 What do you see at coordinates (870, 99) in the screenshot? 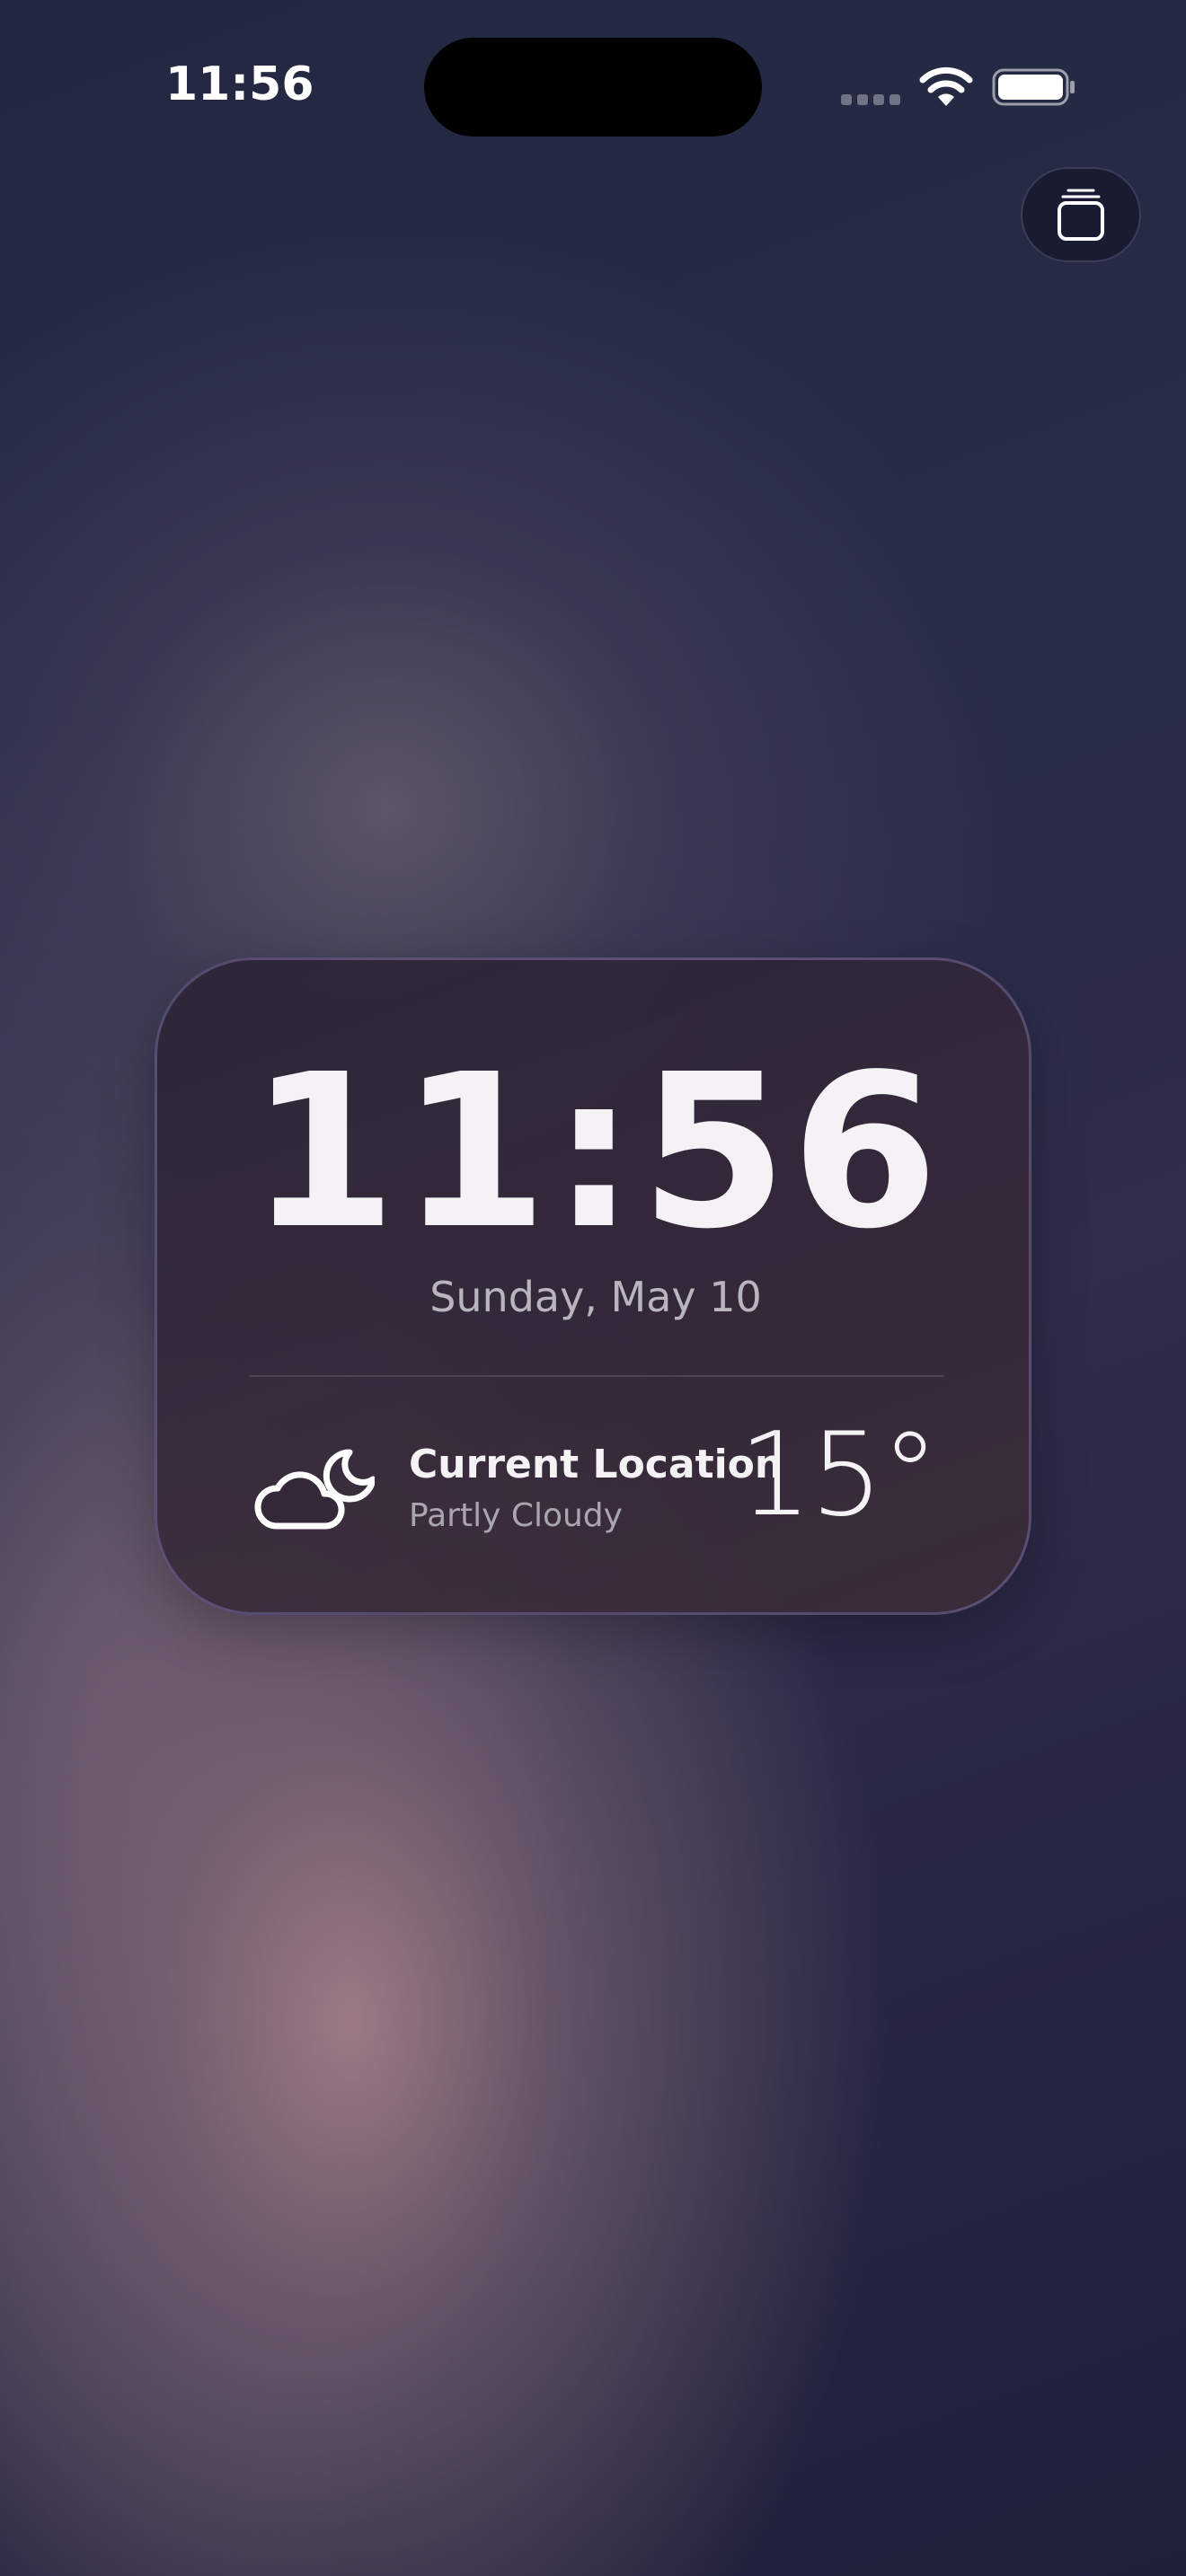
I see `cellular-signal-icon` at bounding box center [870, 99].